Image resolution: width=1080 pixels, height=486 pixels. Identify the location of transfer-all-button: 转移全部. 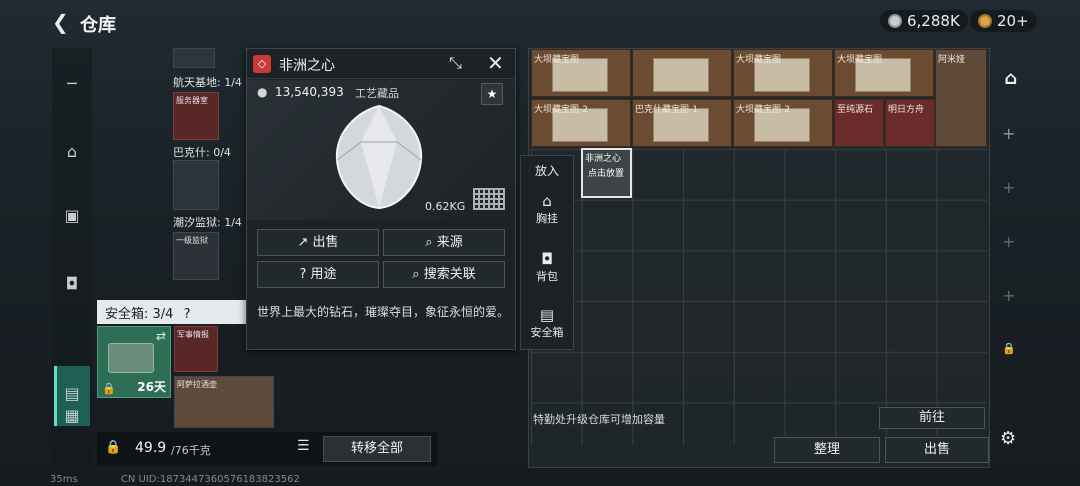
(377, 449).